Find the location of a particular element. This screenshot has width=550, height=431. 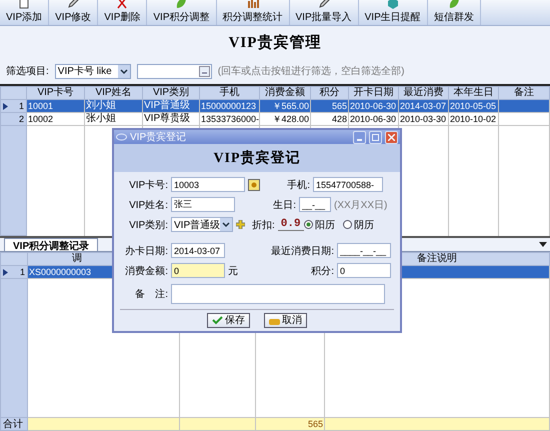

field-label: 生日: is located at coordinates (284, 205).